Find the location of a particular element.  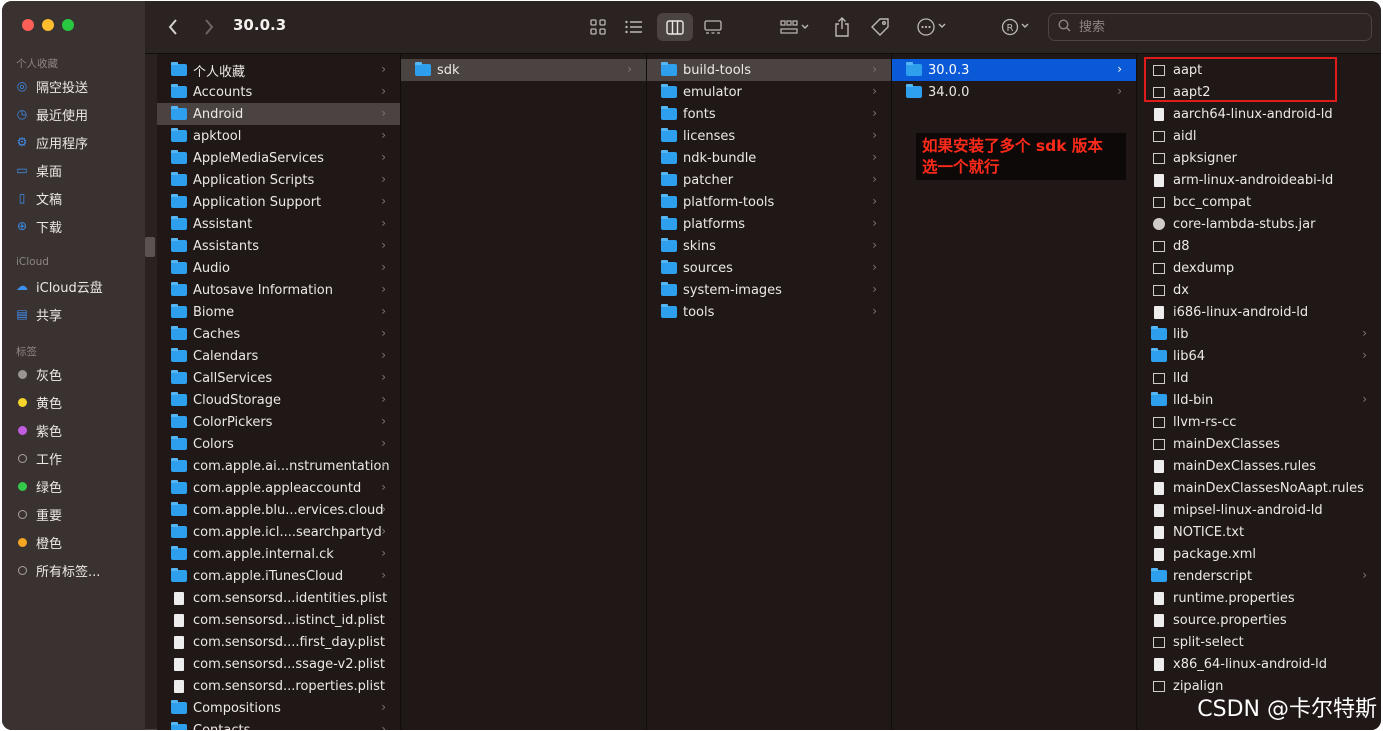

folder-row: 34.0.0 › is located at coordinates (1014, 92).